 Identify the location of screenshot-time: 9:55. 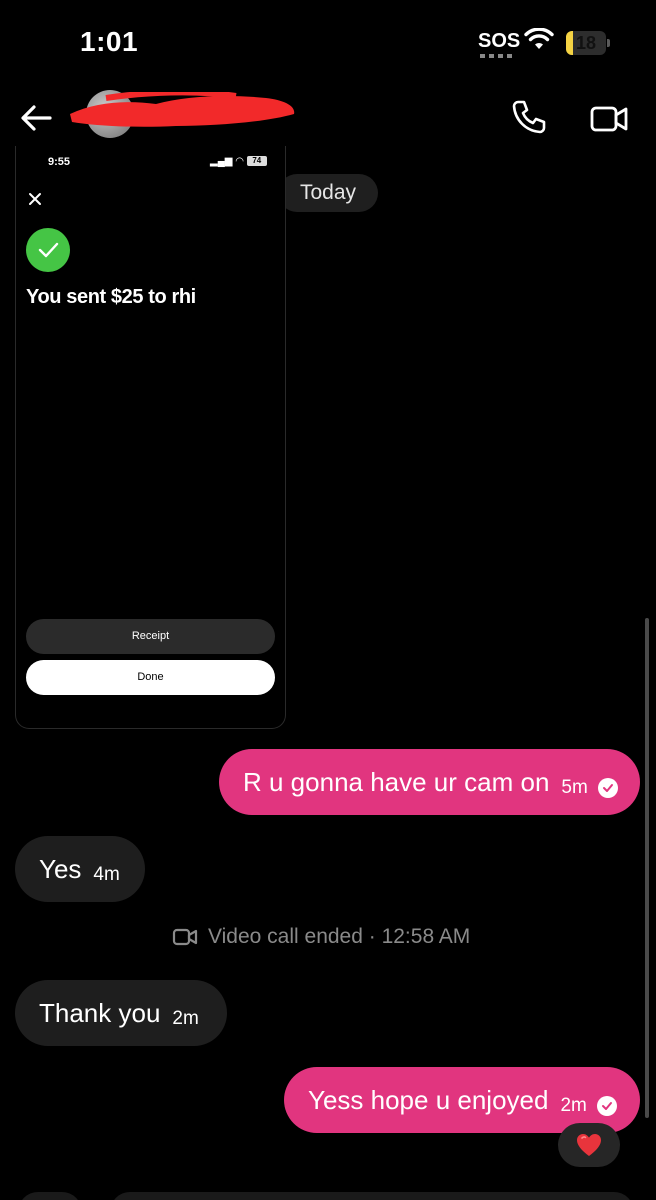
(59, 162).